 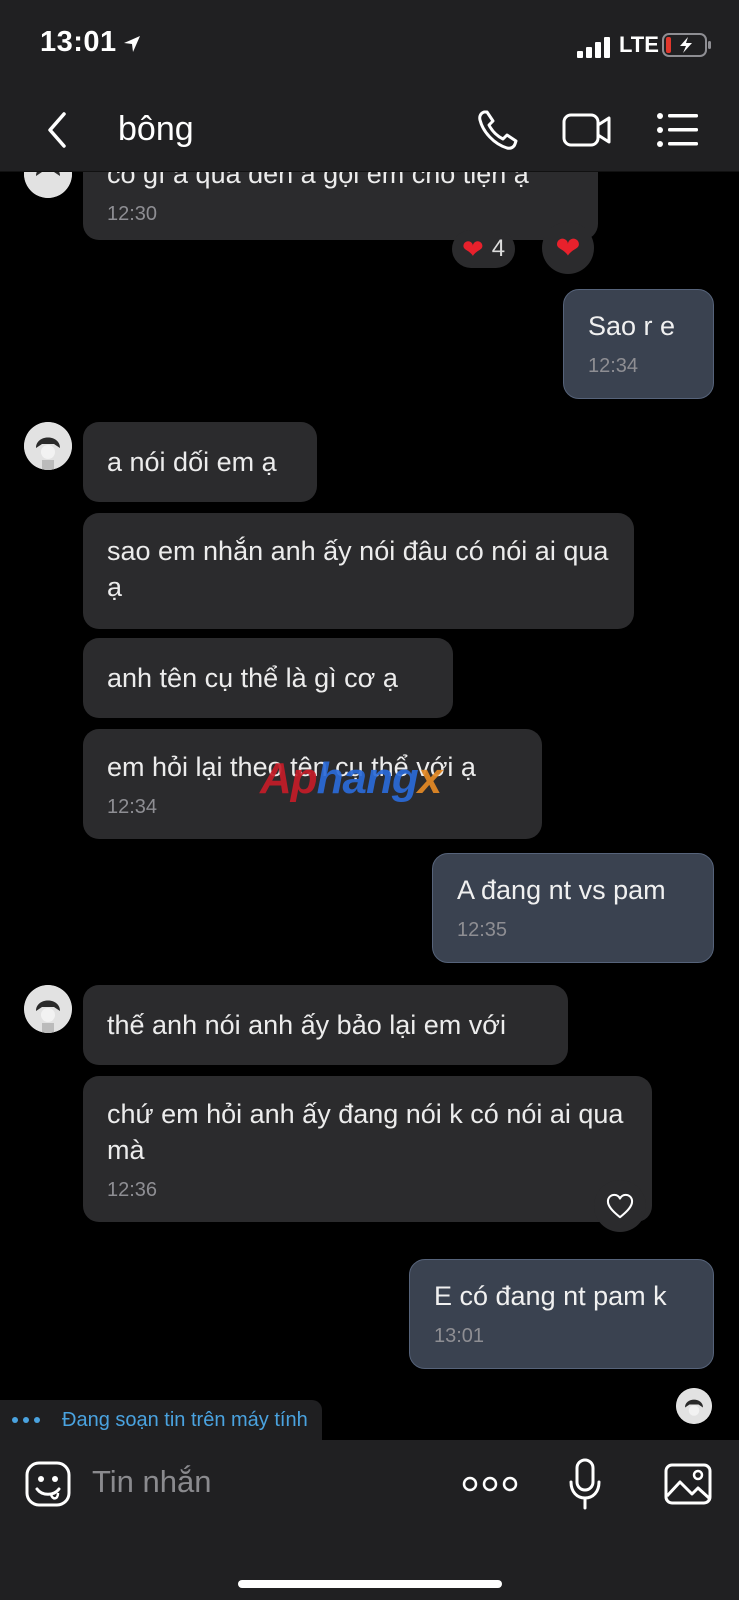 I want to click on menu-list-icon, so click(x=678, y=130).